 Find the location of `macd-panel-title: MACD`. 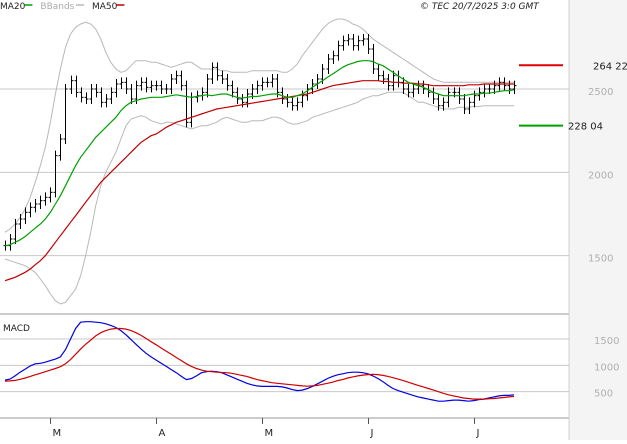

macd-panel-title: MACD is located at coordinates (16, 329).